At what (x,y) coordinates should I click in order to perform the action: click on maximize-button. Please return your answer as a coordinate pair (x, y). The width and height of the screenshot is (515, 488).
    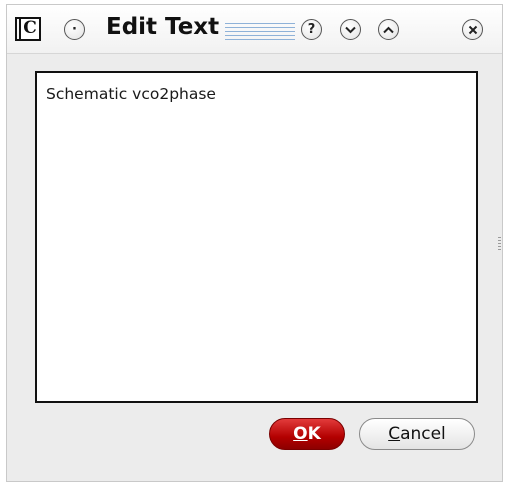
    Looking at the image, I should click on (388, 29).